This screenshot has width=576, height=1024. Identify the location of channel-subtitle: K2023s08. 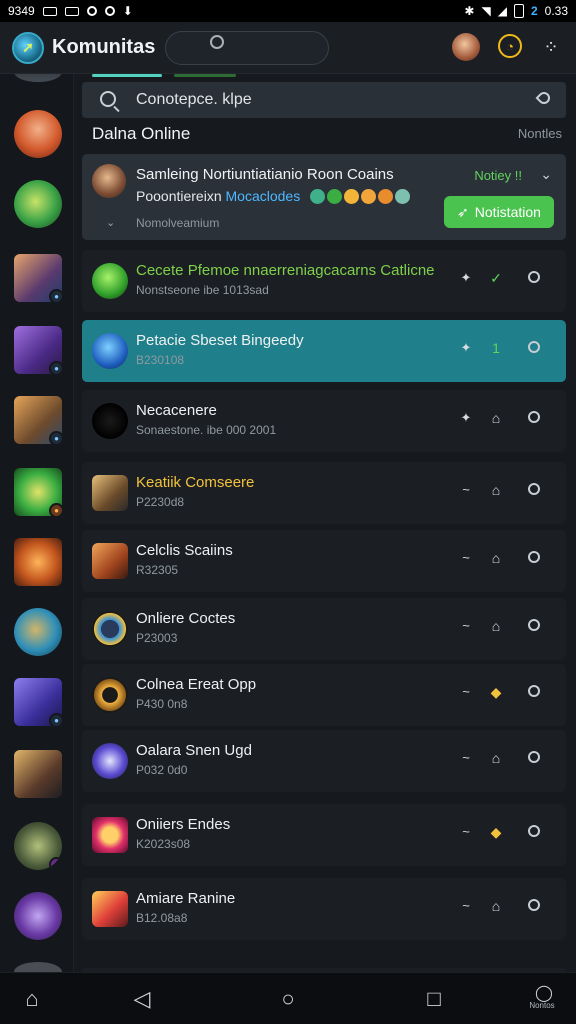
(163, 844).